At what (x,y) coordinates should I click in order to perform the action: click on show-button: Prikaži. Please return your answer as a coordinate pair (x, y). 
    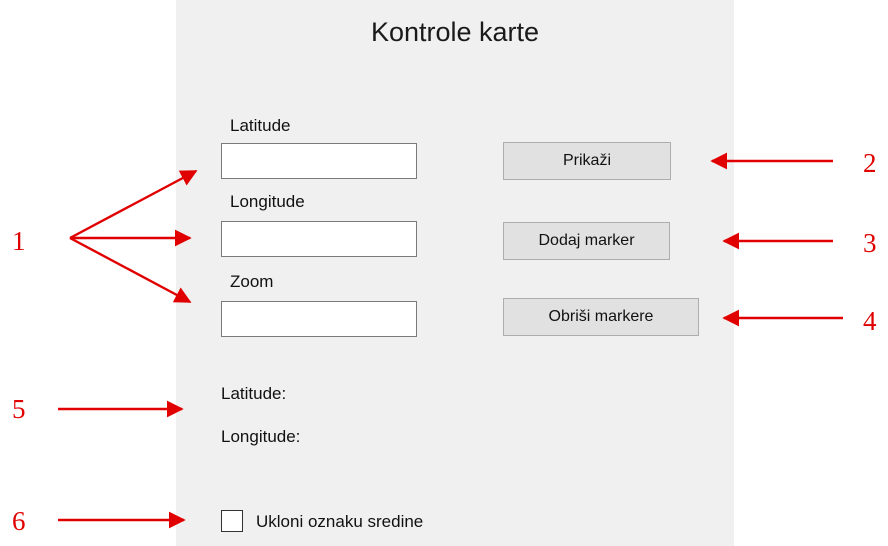
    Looking at the image, I should click on (587, 161).